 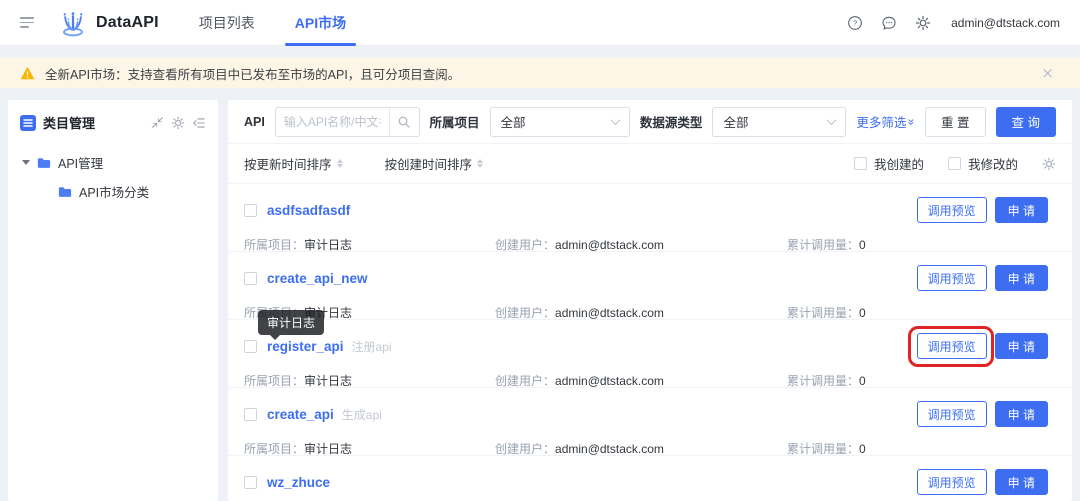 I want to click on api-name-link: create_api, so click(x=300, y=414).